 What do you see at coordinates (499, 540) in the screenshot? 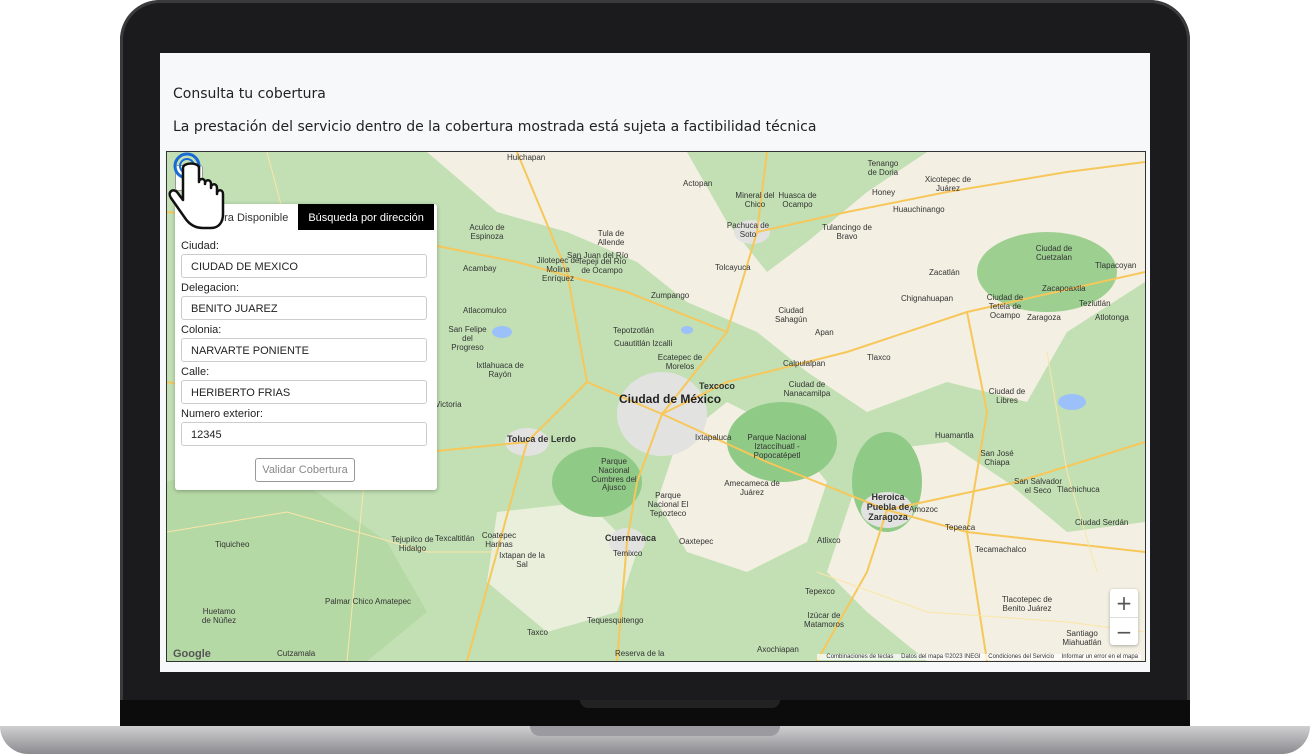
I see `map-label-coatepec: Coatepec Harinas` at bounding box center [499, 540].